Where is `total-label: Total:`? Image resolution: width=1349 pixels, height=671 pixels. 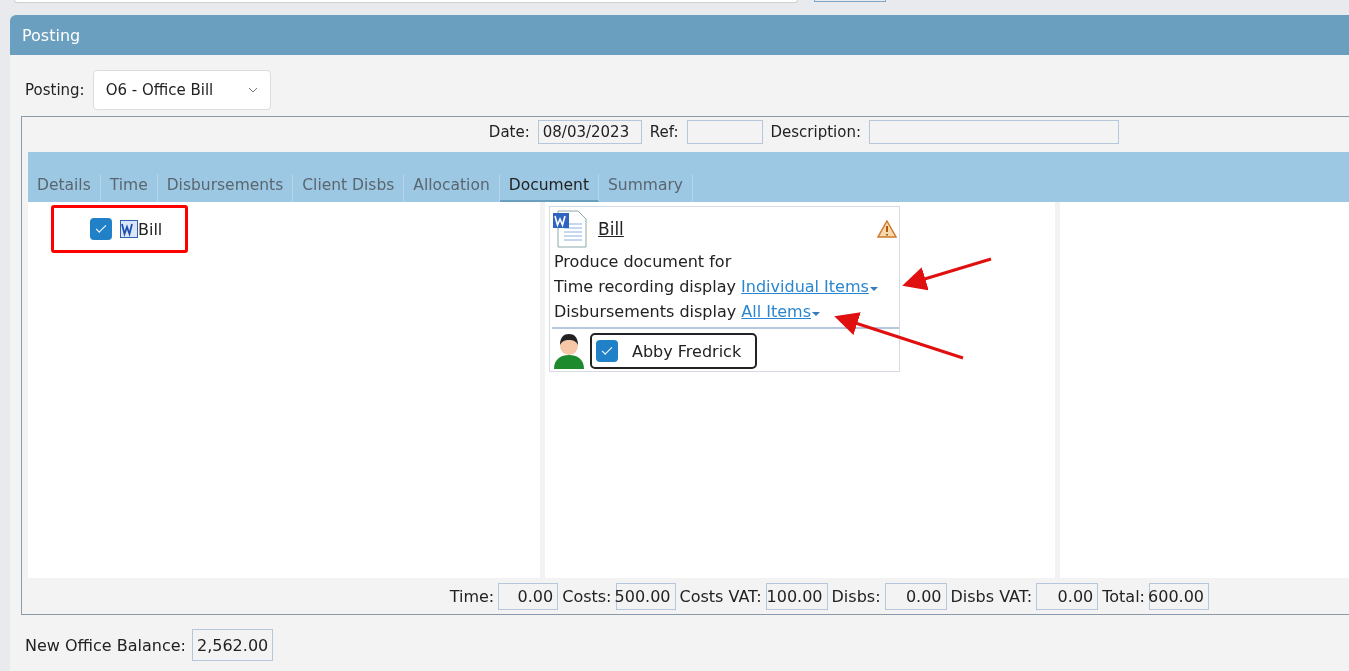 total-label: Total: is located at coordinates (1123, 596).